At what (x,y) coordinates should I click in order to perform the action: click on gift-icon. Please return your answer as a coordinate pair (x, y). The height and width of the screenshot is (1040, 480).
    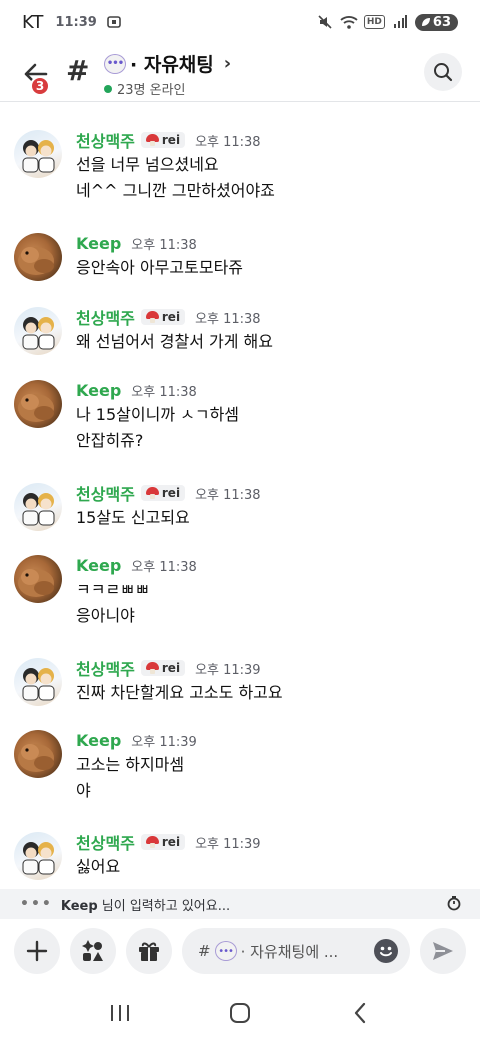
    Looking at the image, I should click on (149, 951).